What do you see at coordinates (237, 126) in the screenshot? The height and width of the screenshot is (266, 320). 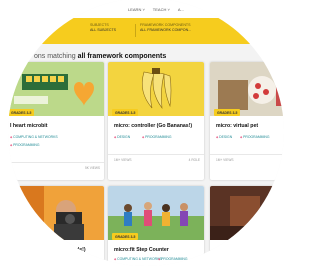 I see `lesson-card-3-title: micro: virtual pet` at bounding box center [237, 126].